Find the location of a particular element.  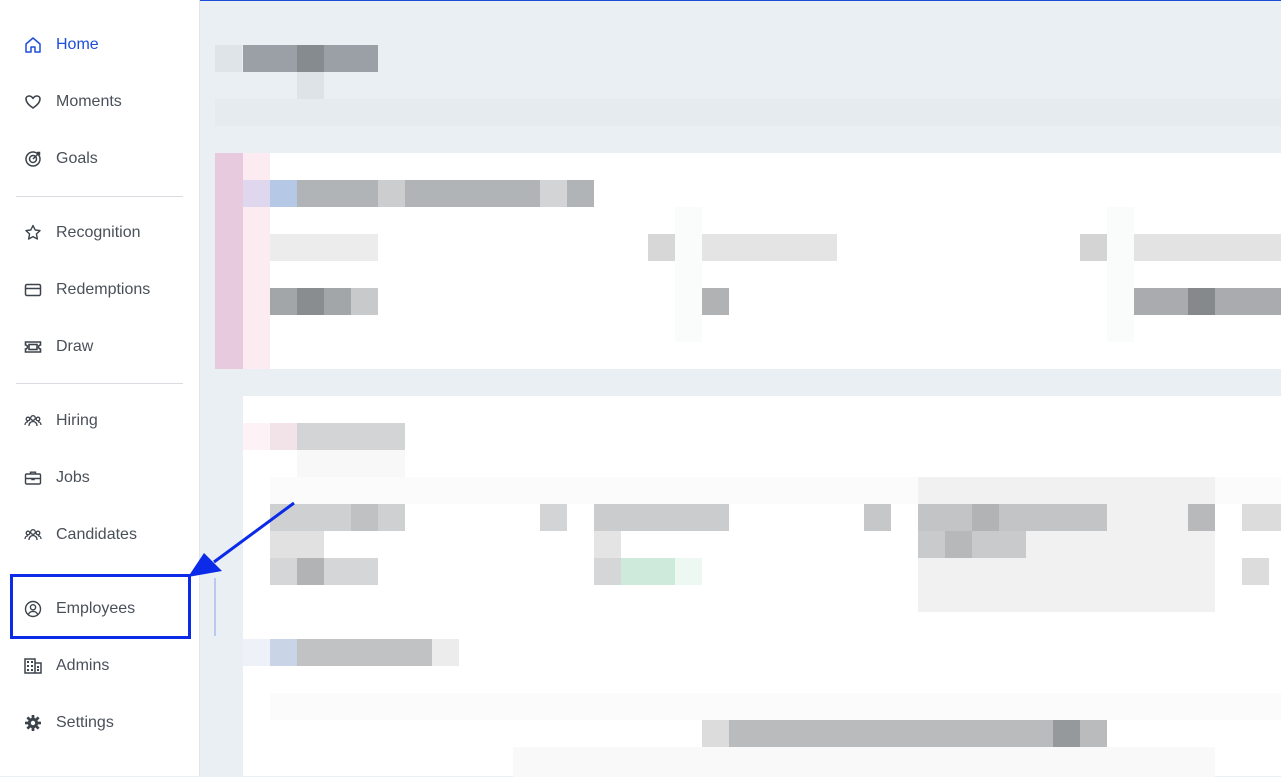

building-icon is located at coordinates (33, 666).